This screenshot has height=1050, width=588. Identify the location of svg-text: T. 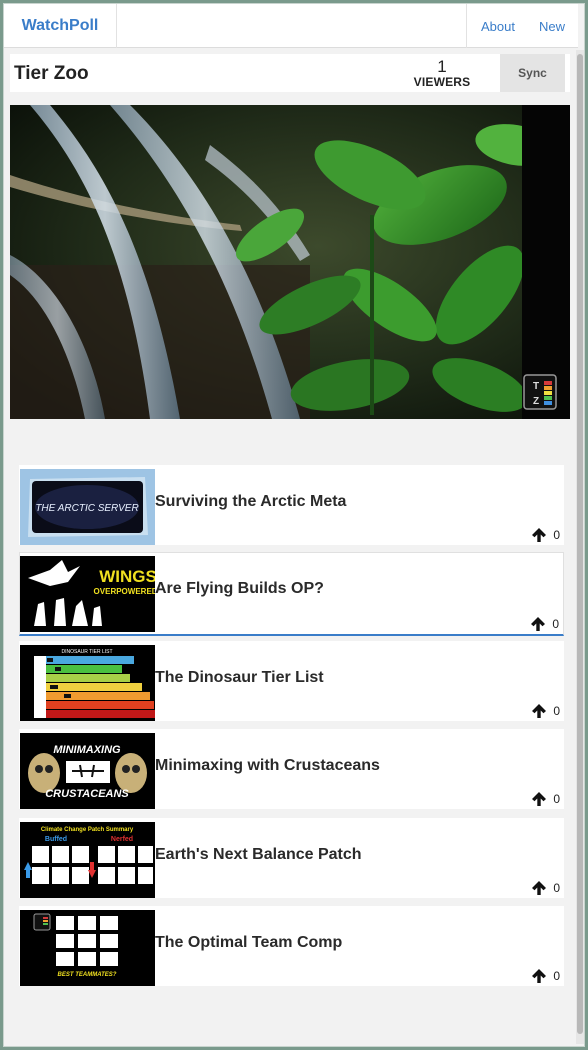
(536, 386).